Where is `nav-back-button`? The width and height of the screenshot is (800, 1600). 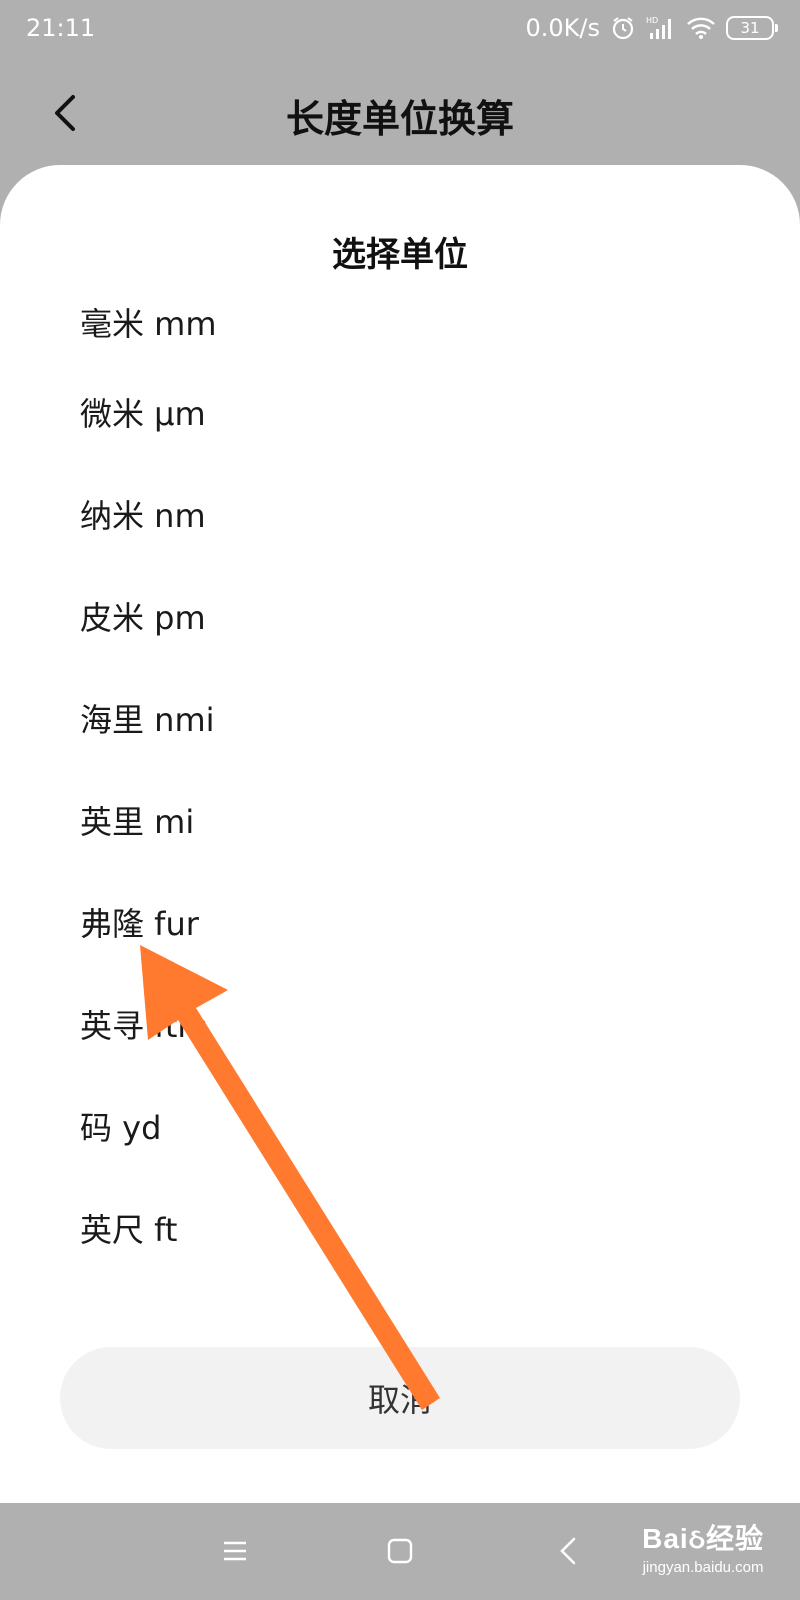
nav-back-button is located at coordinates (568, 1553).